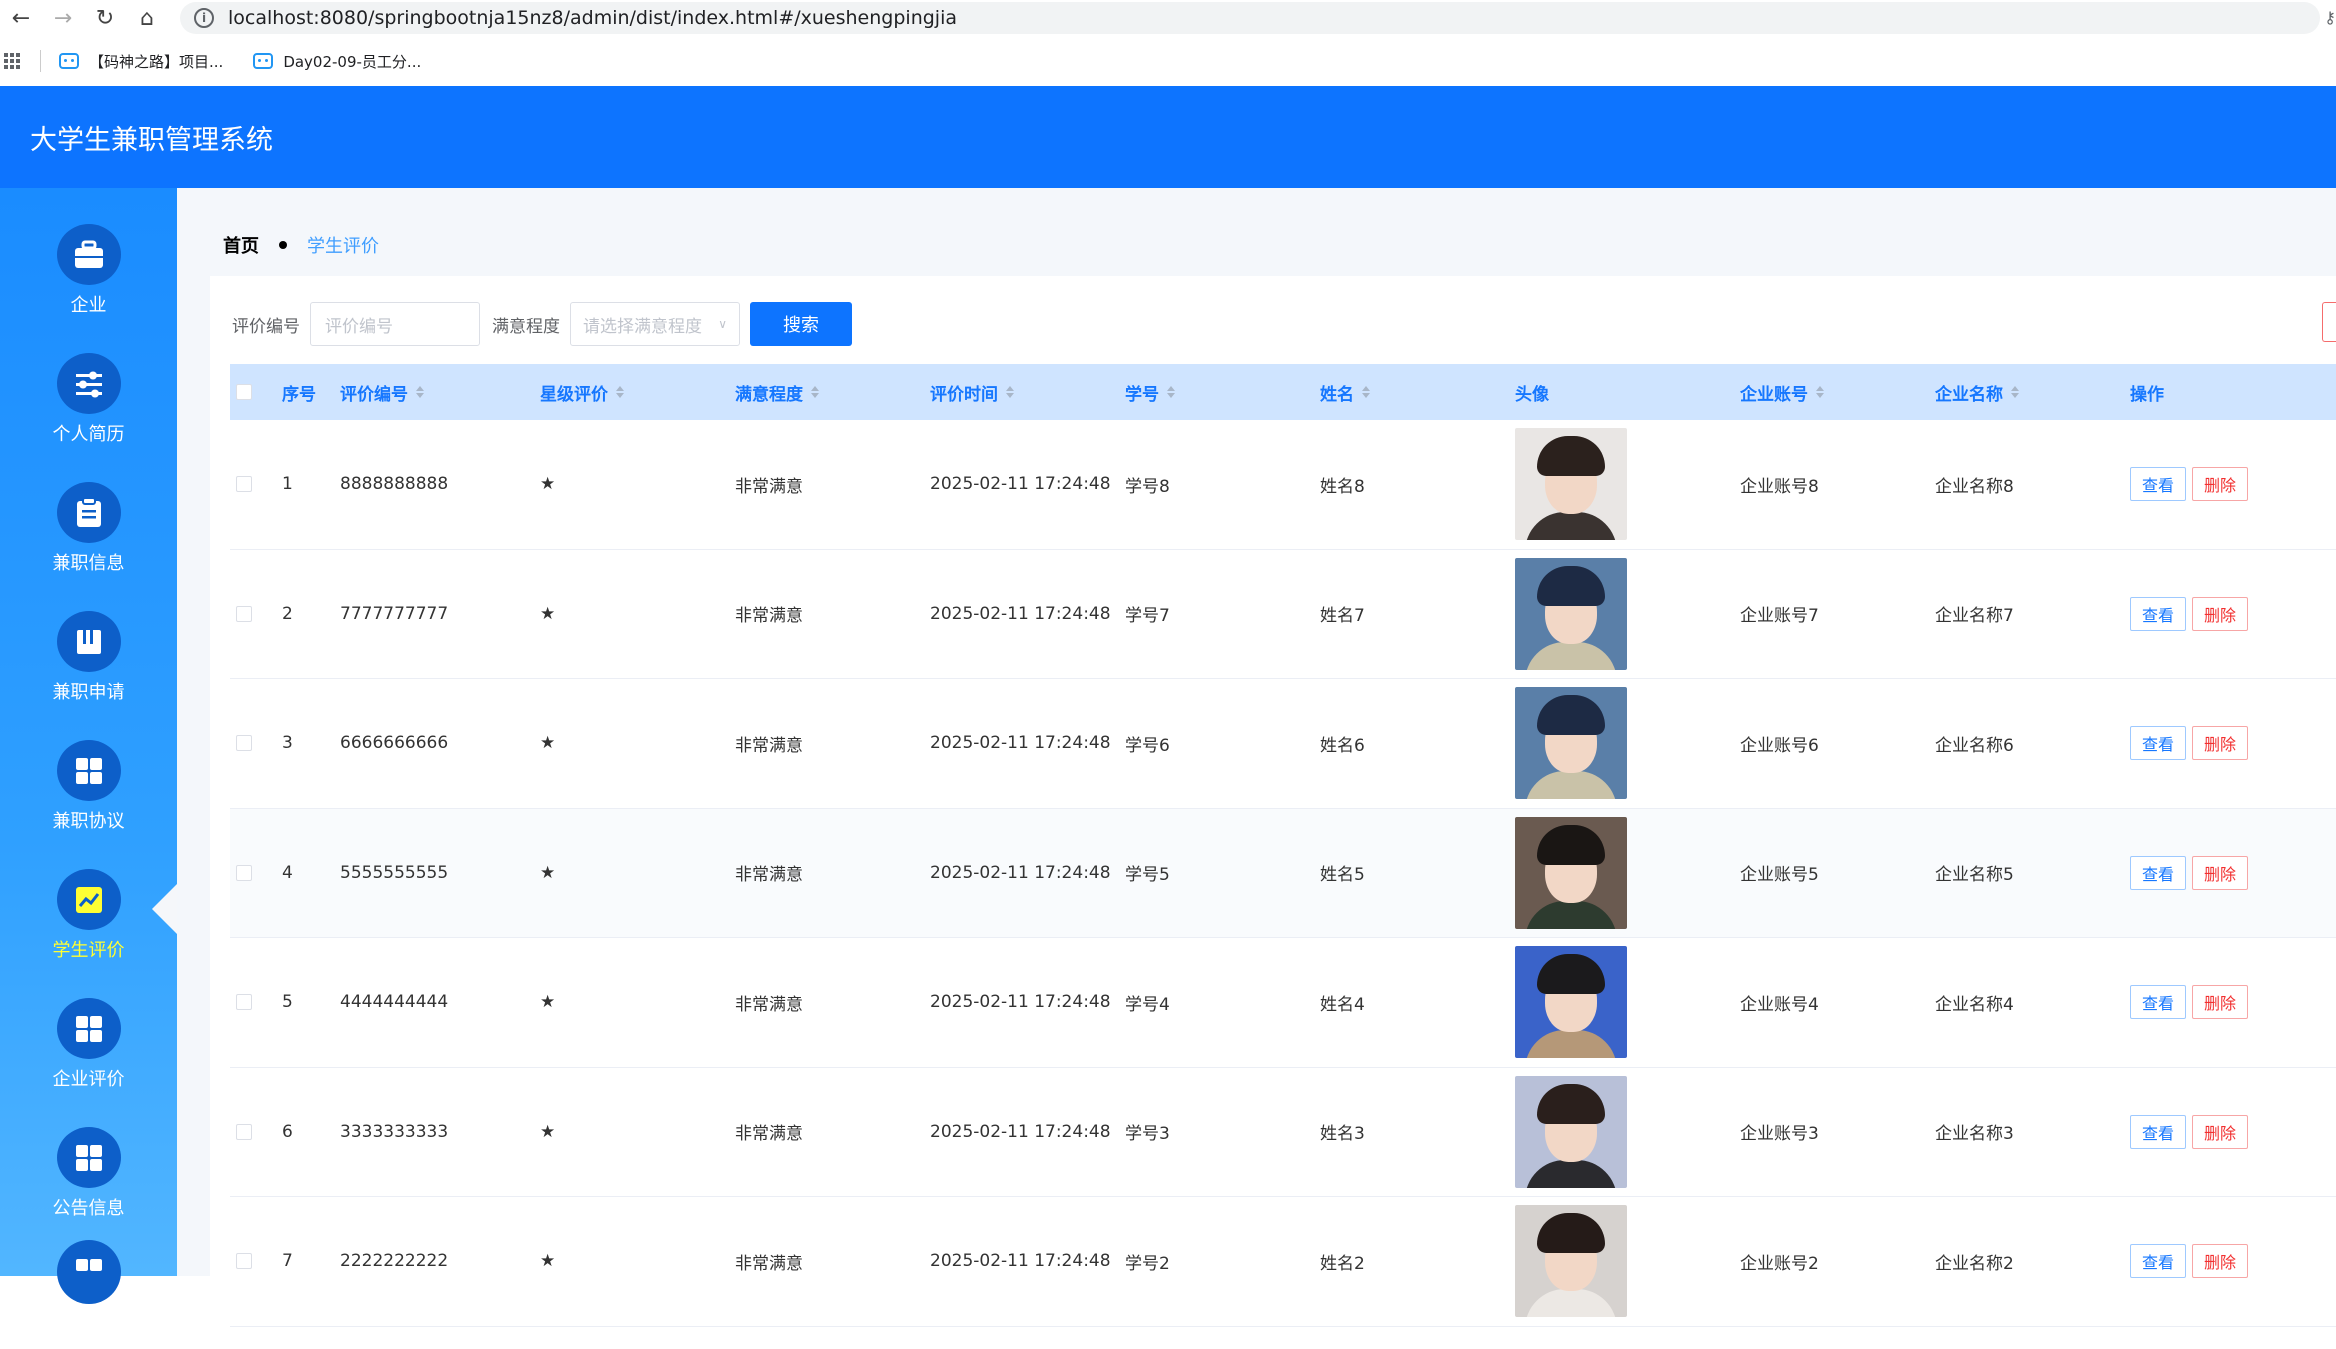 Image resolution: width=2336 pixels, height=1349 pixels. Describe the element at coordinates (88, 381) in the screenshot. I see `sidebar-item-resume: 个人简历` at that location.